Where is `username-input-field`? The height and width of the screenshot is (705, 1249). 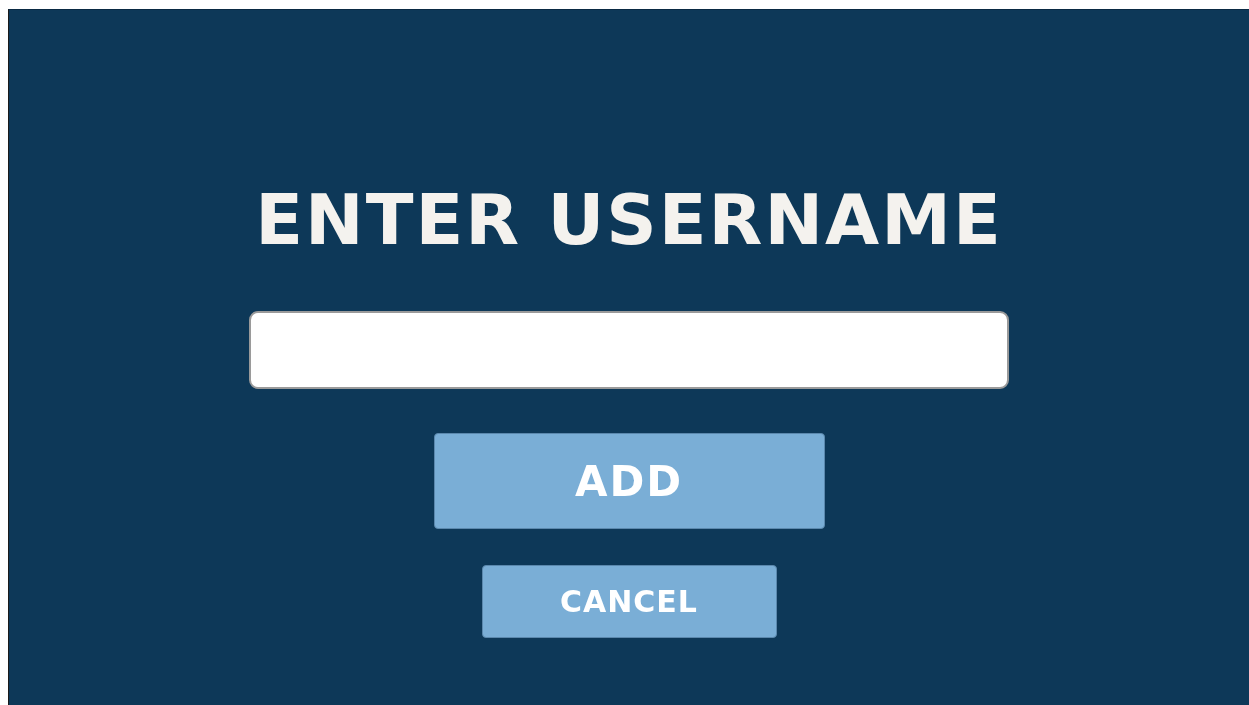
username-input-field is located at coordinates (629, 350).